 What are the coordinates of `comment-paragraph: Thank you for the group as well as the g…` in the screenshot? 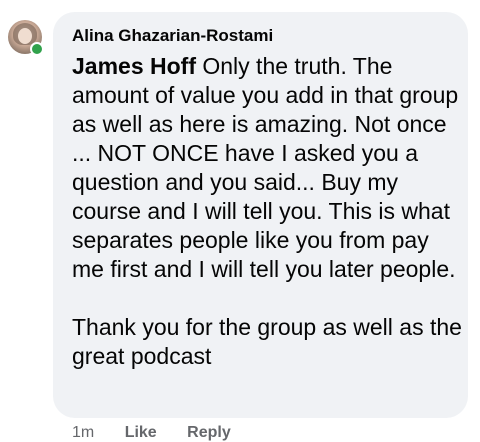 It's located at (267, 341).